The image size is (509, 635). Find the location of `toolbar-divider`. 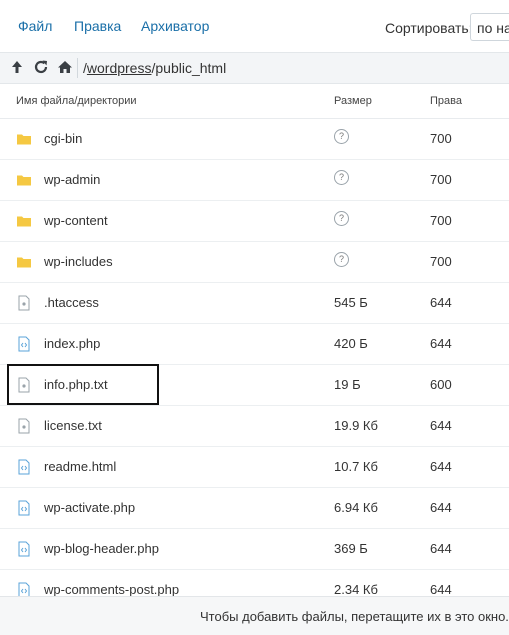

toolbar-divider is located at coordinates (77, 68).